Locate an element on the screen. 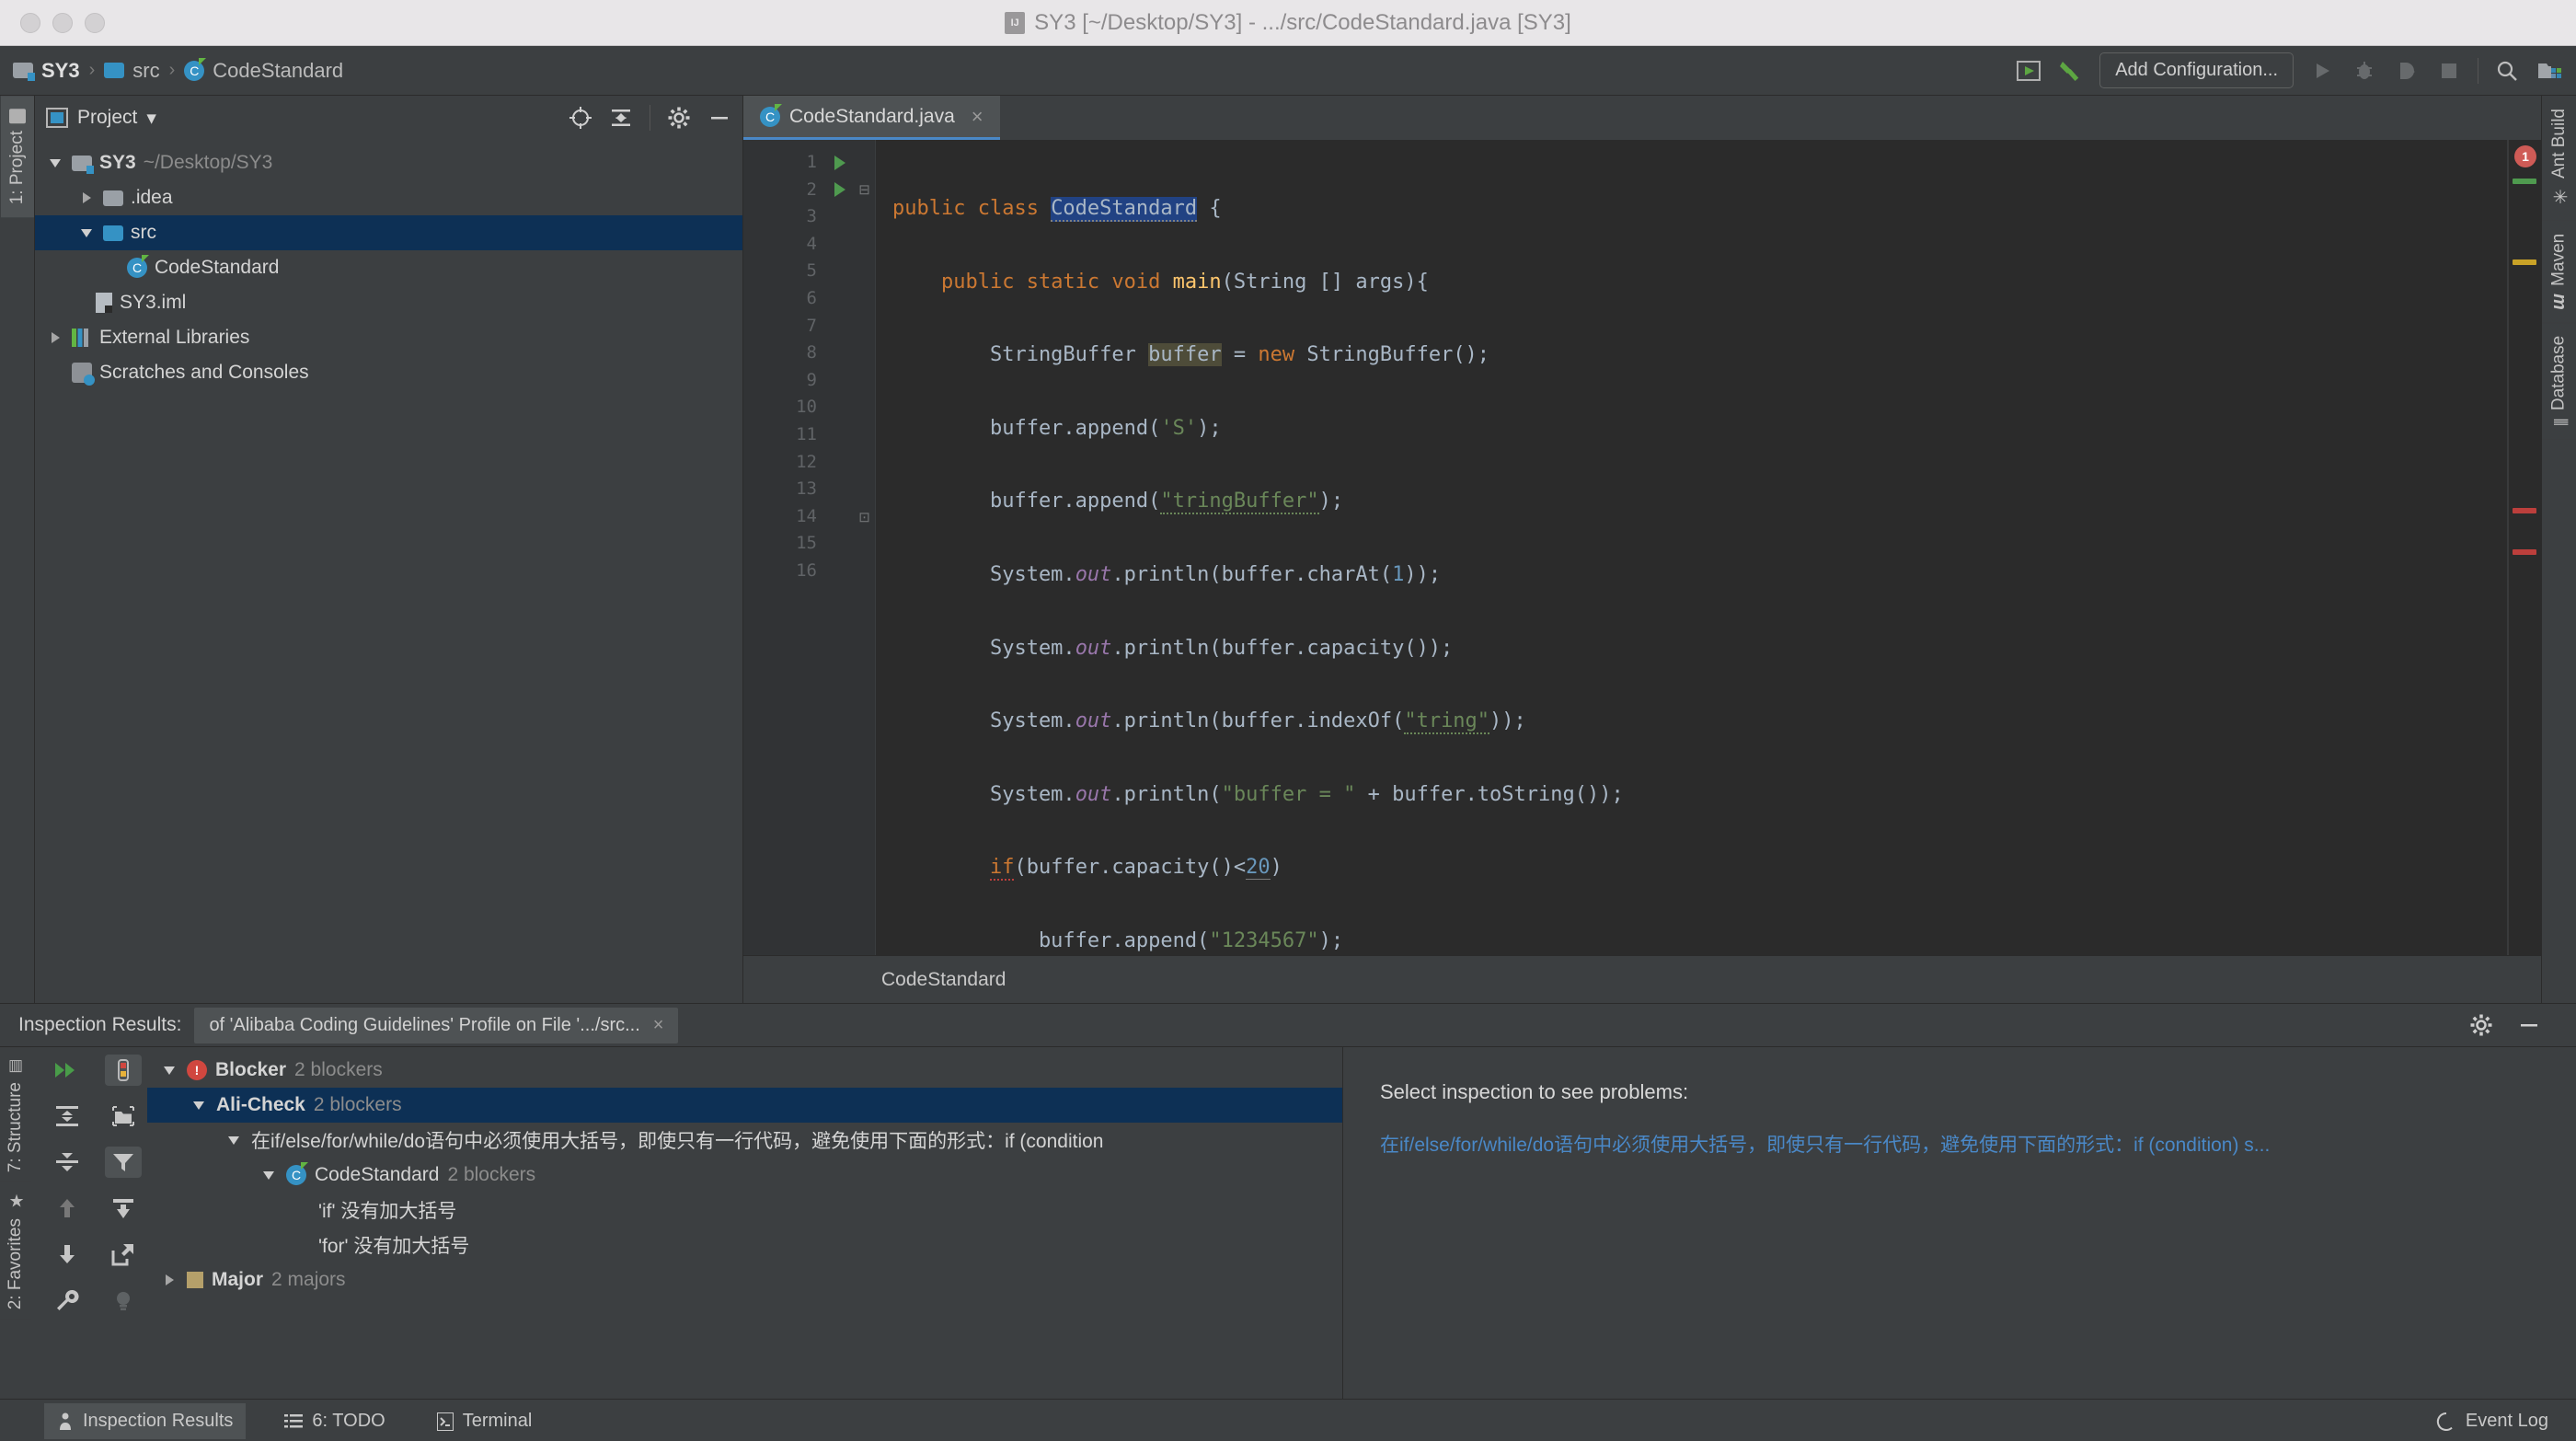  error-count-badge: 1 is located at coordinates (2525, 156).